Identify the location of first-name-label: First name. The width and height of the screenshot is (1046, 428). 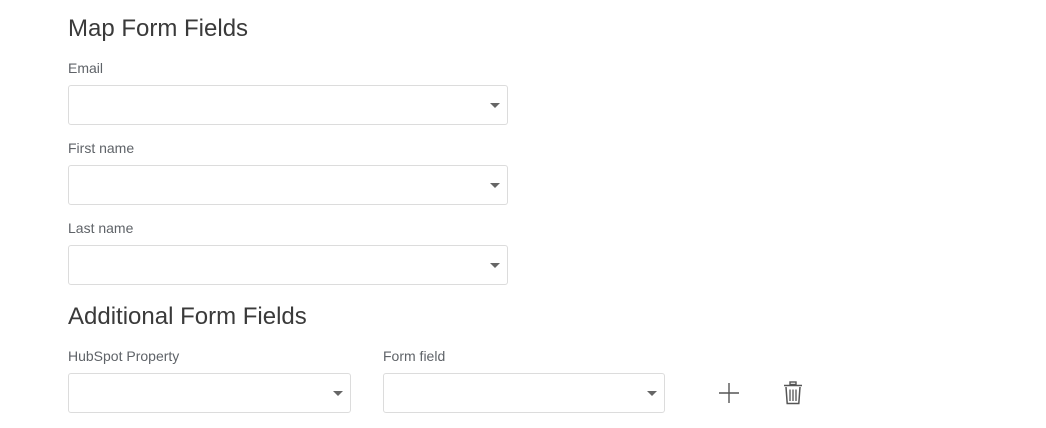
(101, 148).